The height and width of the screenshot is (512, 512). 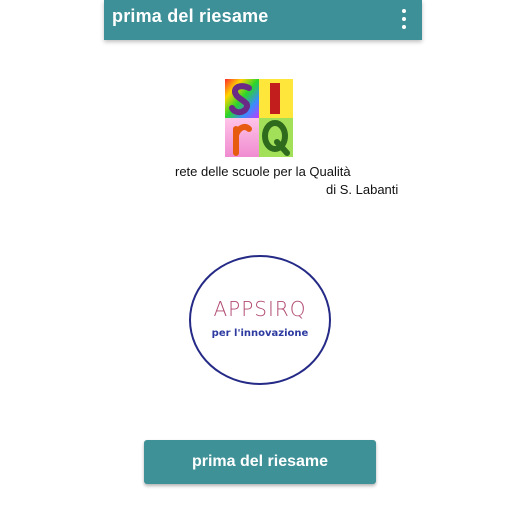 I want to click on appsirq-subtitle: per l'innovazione, so click(x=260, y=333).